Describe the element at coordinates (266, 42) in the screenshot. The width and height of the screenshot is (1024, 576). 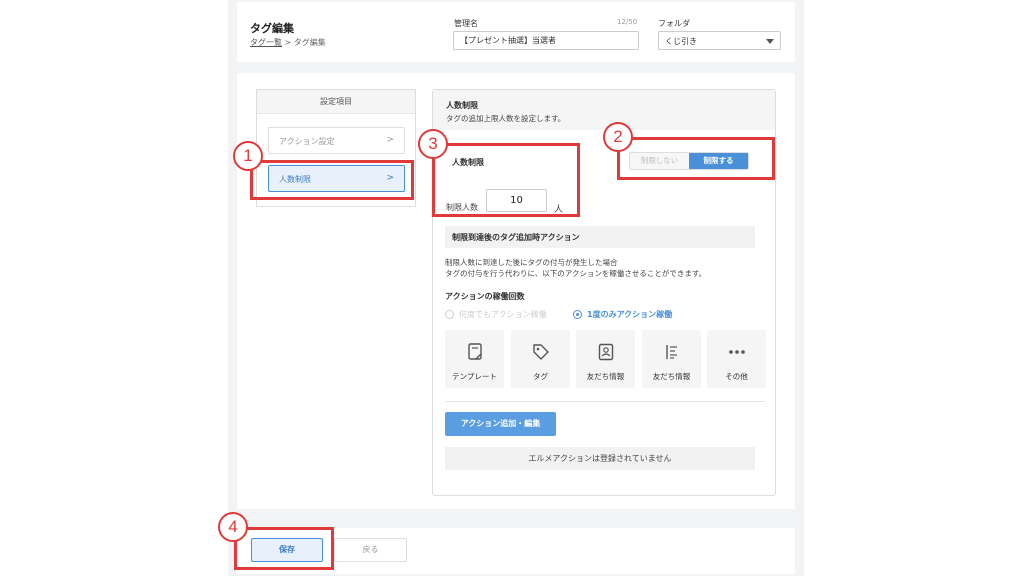
I see `breadcrumb-tag-list-link: タグ一覧` at that location.